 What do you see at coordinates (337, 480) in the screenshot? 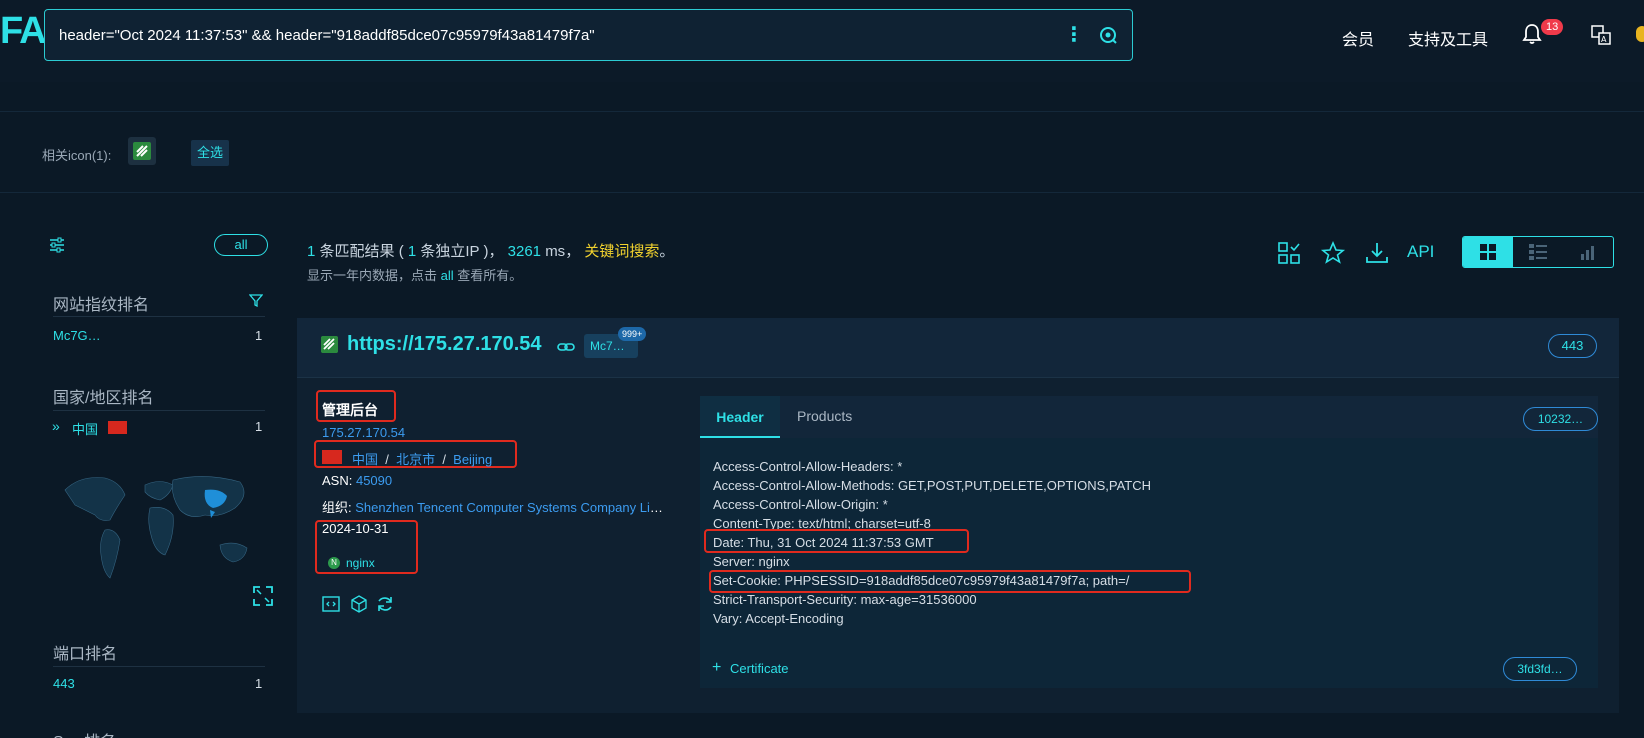
I see `asn-label: ASN:` at bounding box center [337, 480].